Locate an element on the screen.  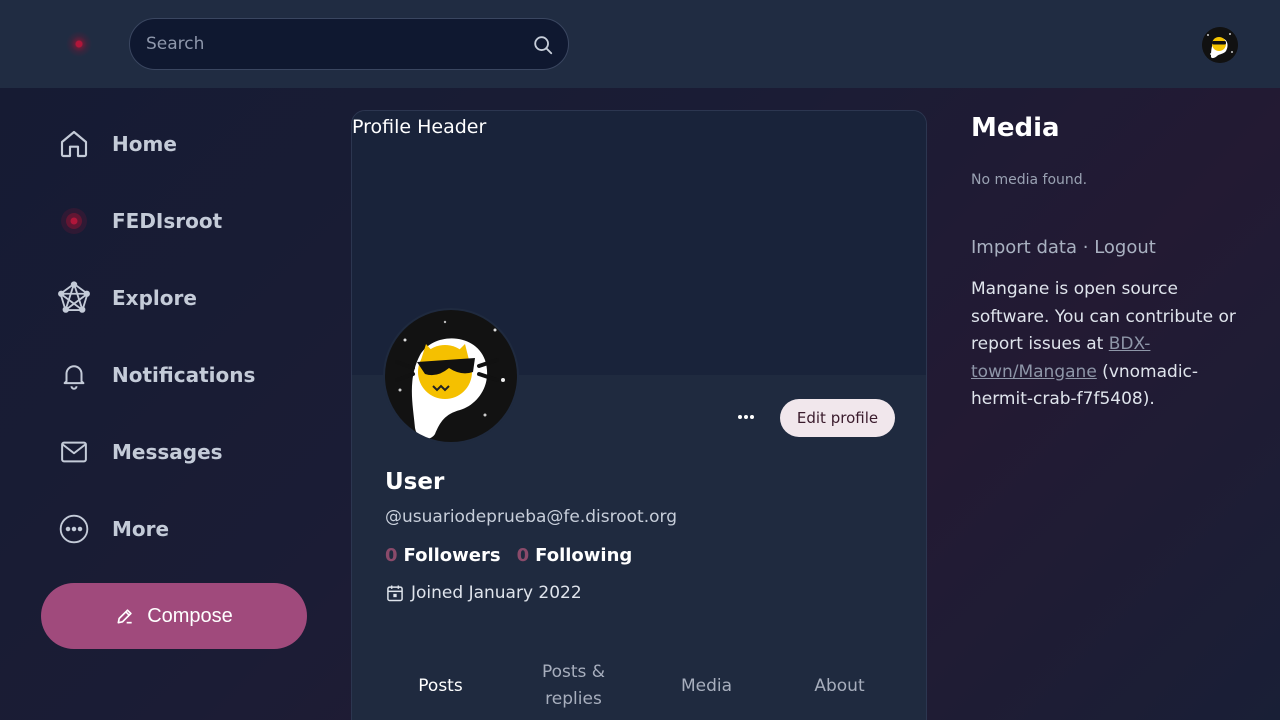
following-count: 0 is located at coordinates (523, 555).